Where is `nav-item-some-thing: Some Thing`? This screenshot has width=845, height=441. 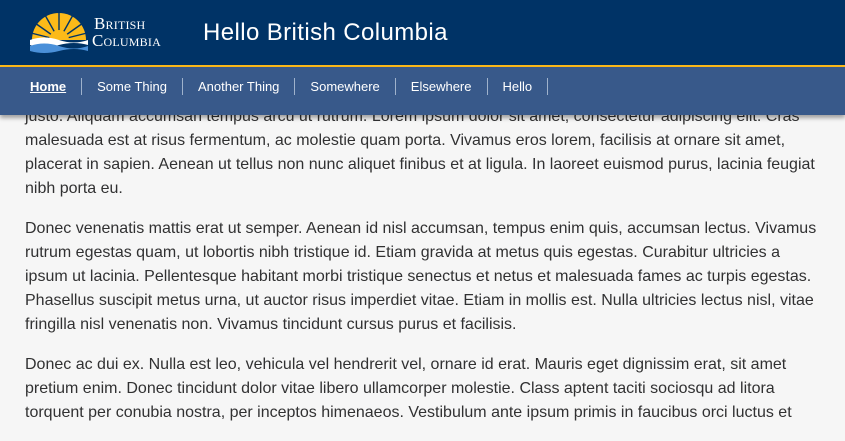 nav-item-some-thing: Some Thing is located at coordinates (132, 86).